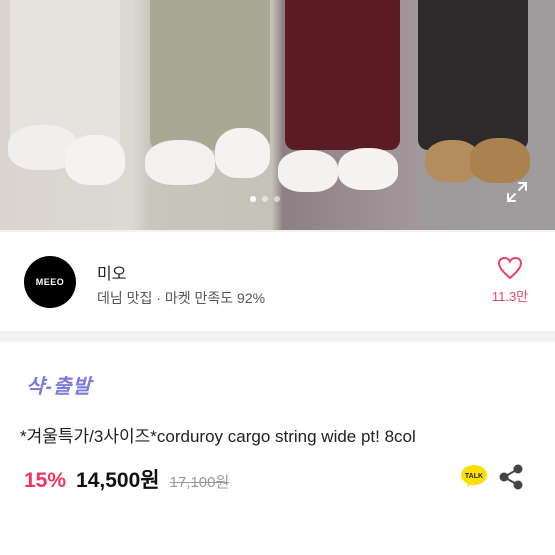 This screenshot has height=555, width=555. I want to click on pants-black, so click(473, 75).